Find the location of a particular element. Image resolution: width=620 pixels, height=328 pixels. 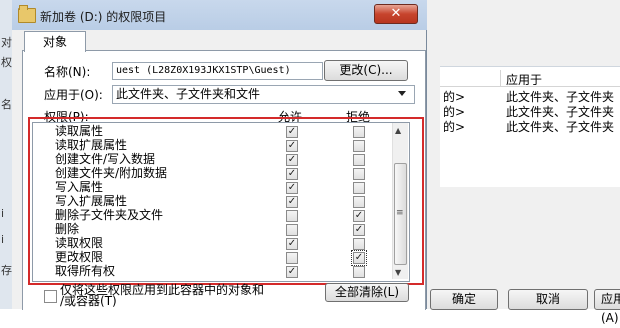

background-fragment: 权 is located at coordinates (6, 62).